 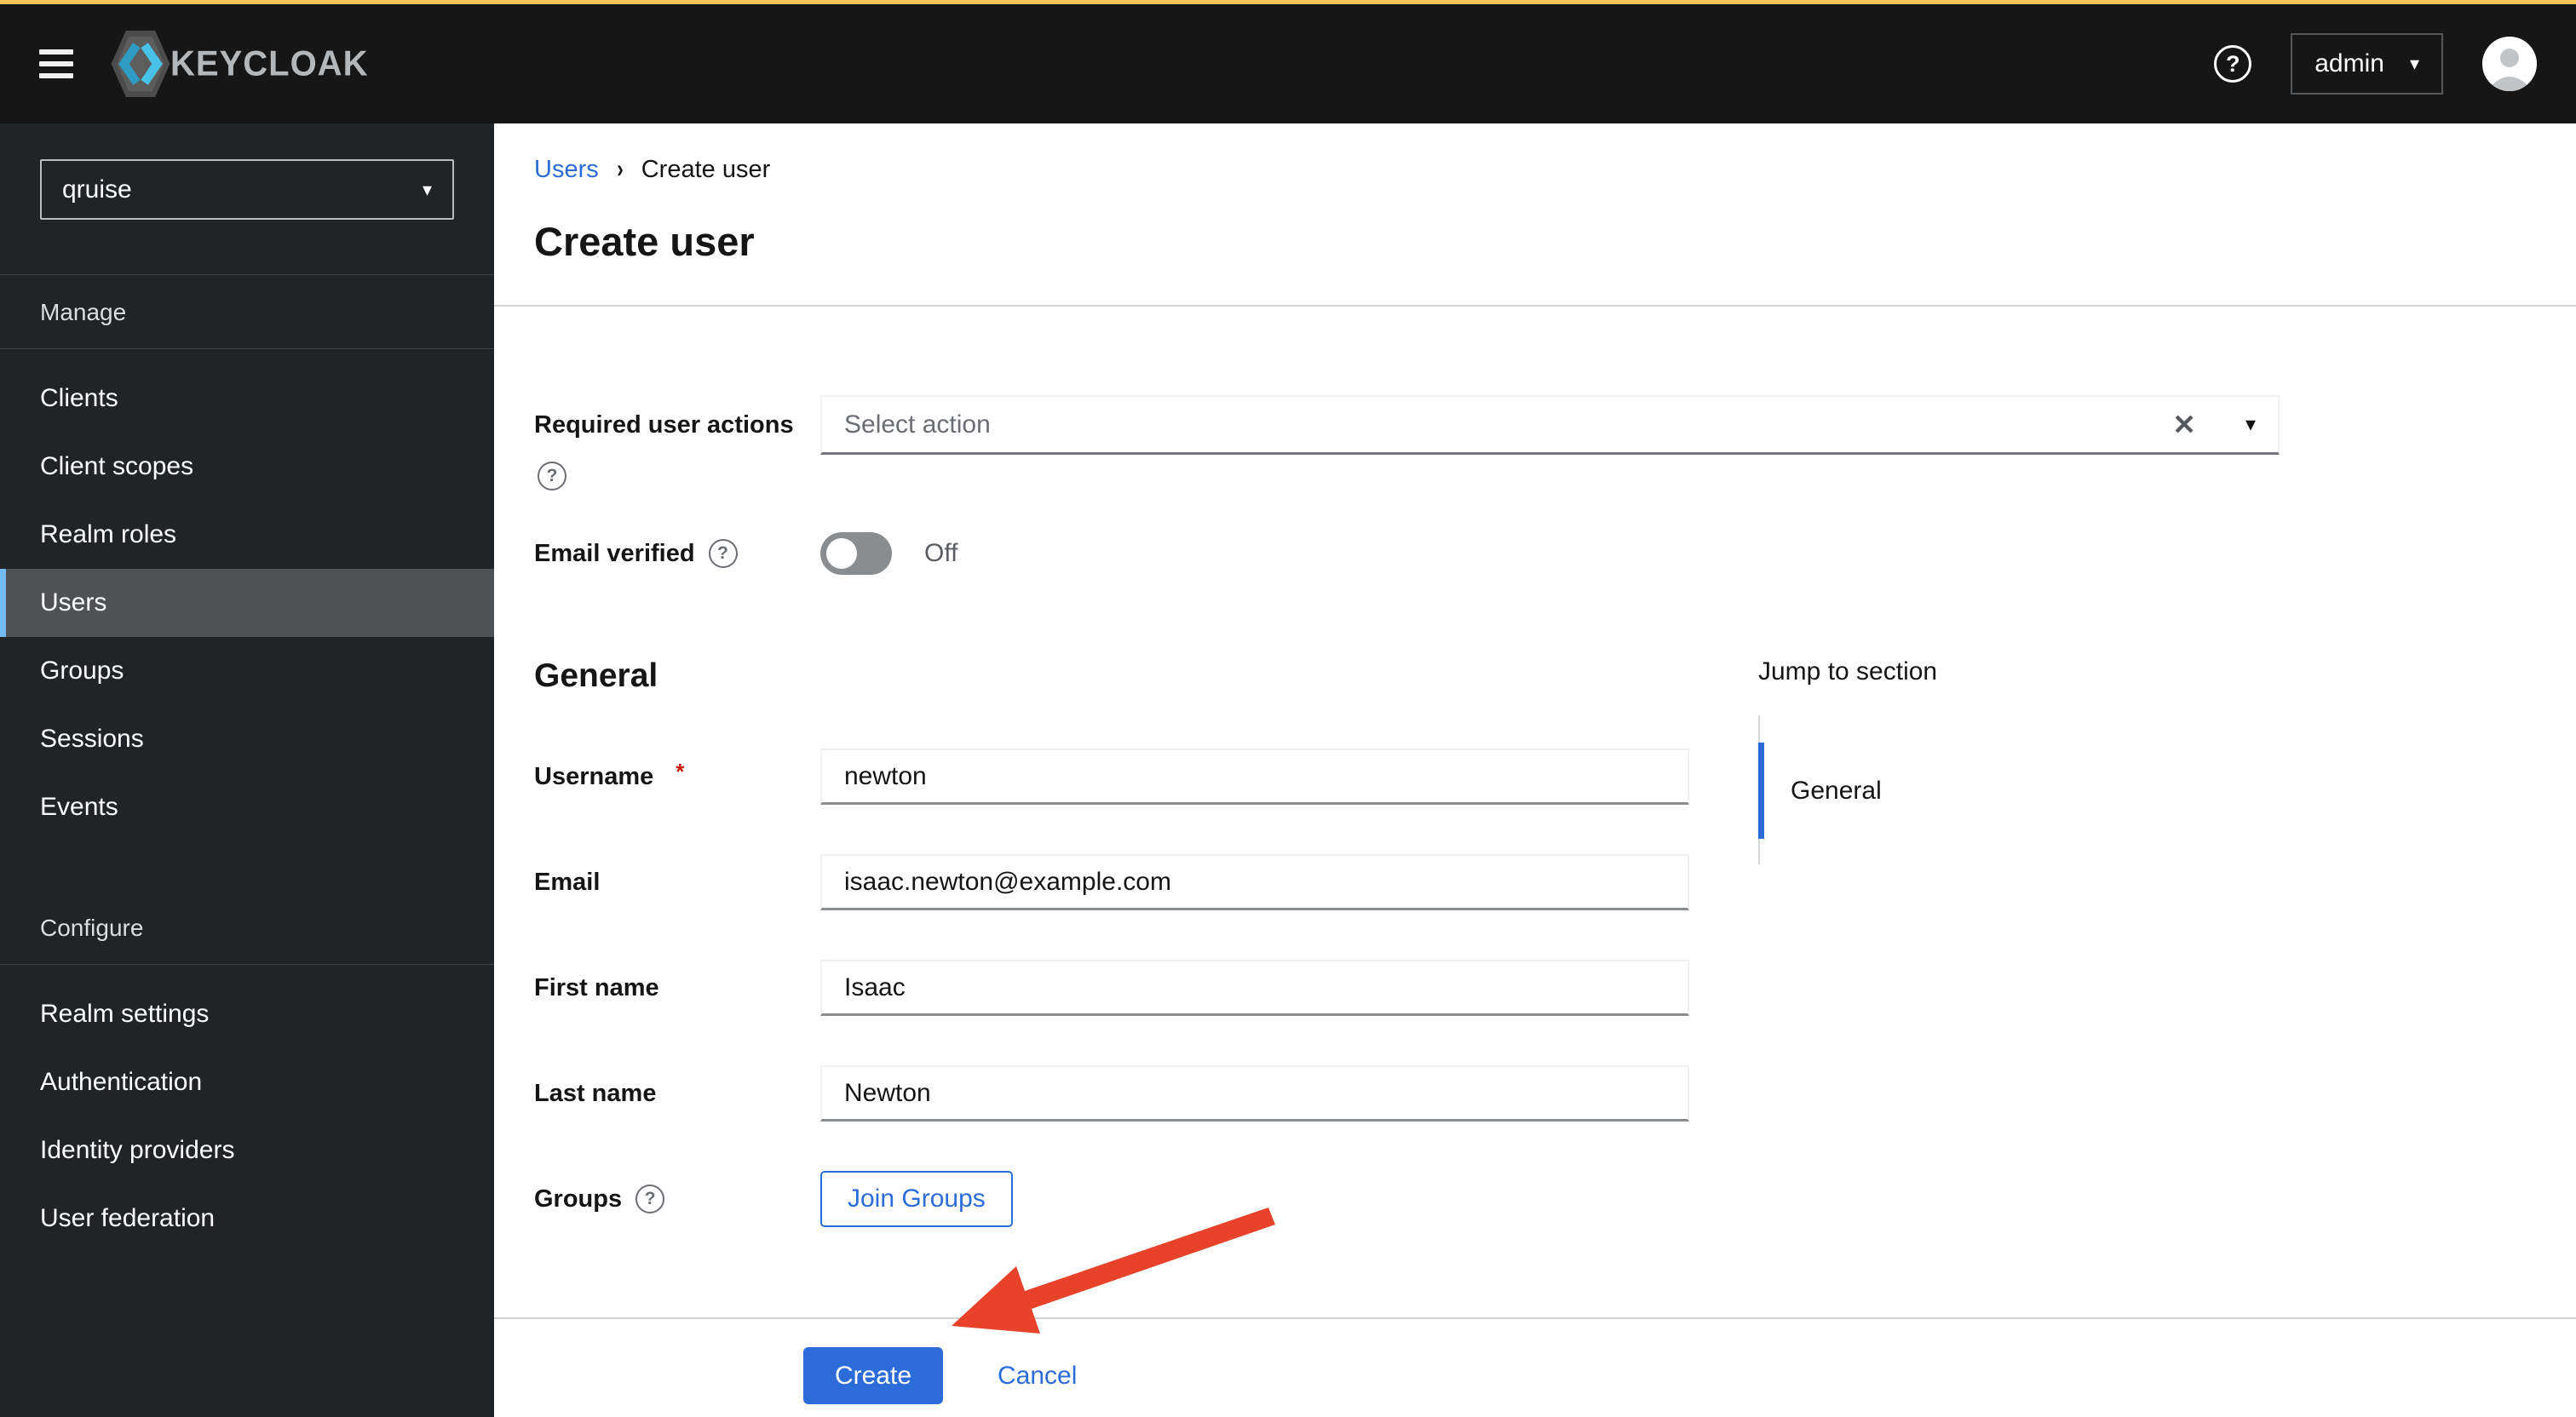 I want to click on username-row: Username *, so click(x=1555, y=777).